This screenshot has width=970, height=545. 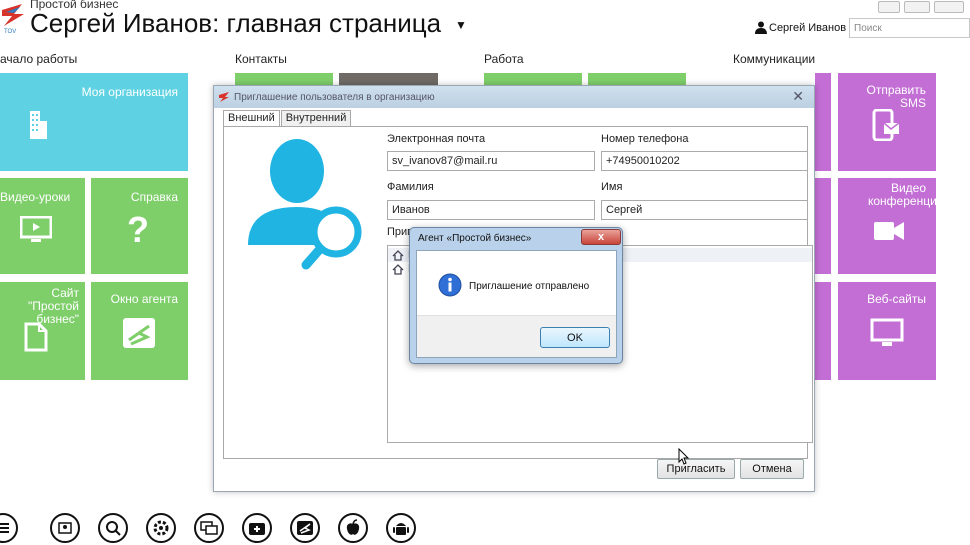 What do you see at coordinates (601, 237) in the screenshot?
I see `close-button: x` at bounding box center [601, 237].